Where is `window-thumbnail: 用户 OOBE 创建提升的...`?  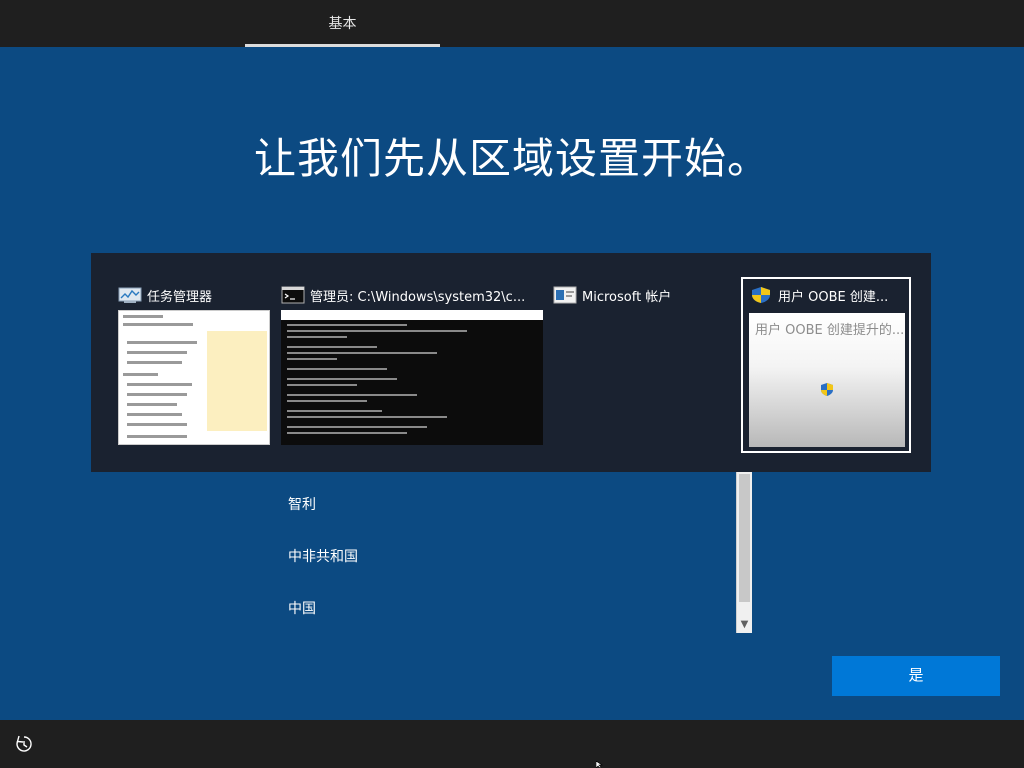 window-thumbnail: 用户 OOBE 创建提升的... is located at coordinates (827, 380).